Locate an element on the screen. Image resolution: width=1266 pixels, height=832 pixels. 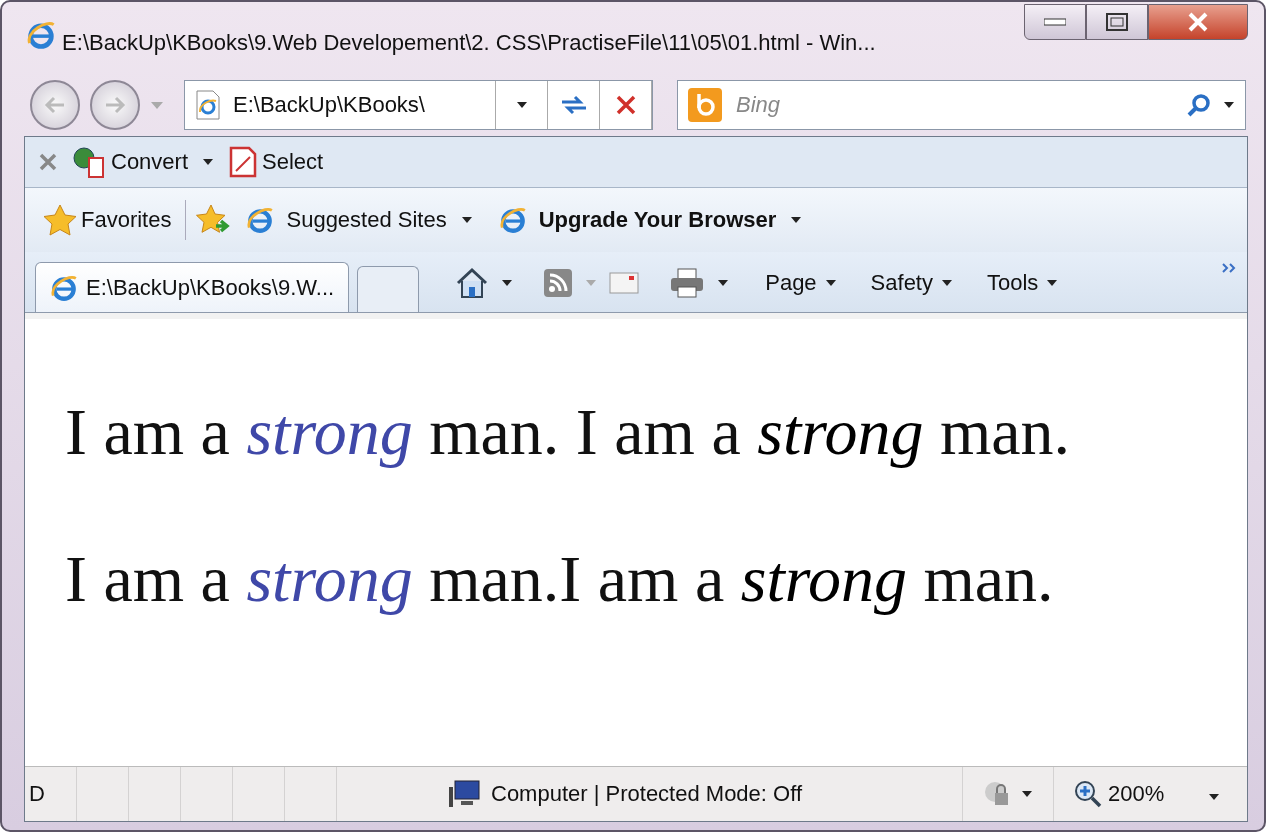
address-text: E:\BackUp\KBooks\ is located at coordinates (329, 105).